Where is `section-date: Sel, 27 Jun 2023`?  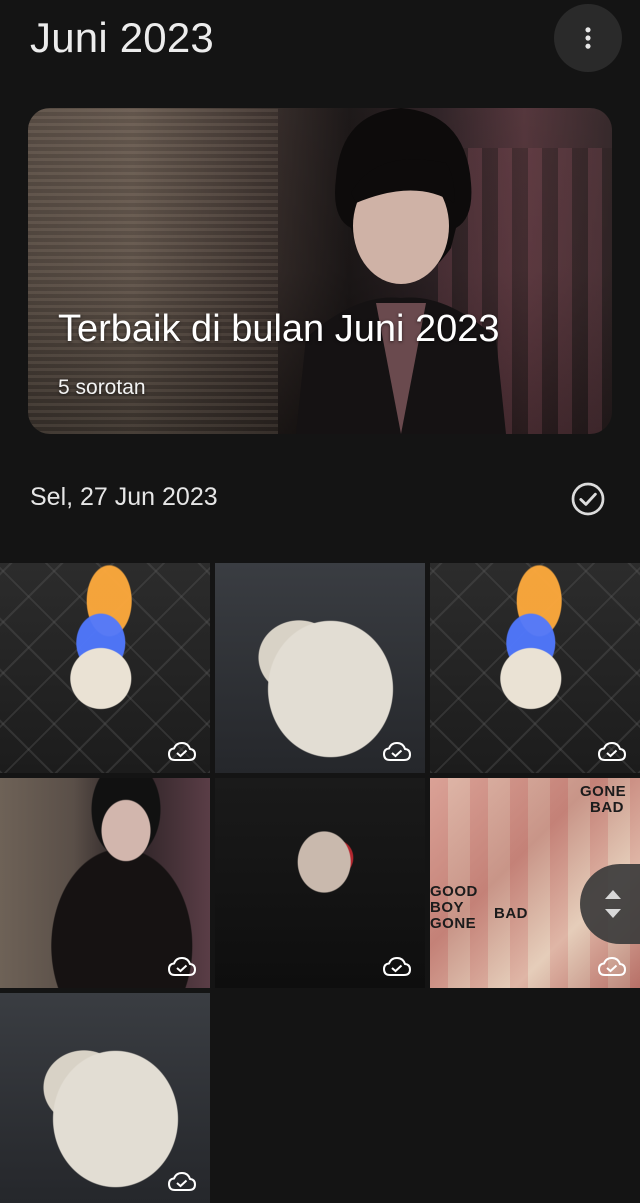
section-date: Sel, 27 Jun 2023 is located at coordinates (124, 497).